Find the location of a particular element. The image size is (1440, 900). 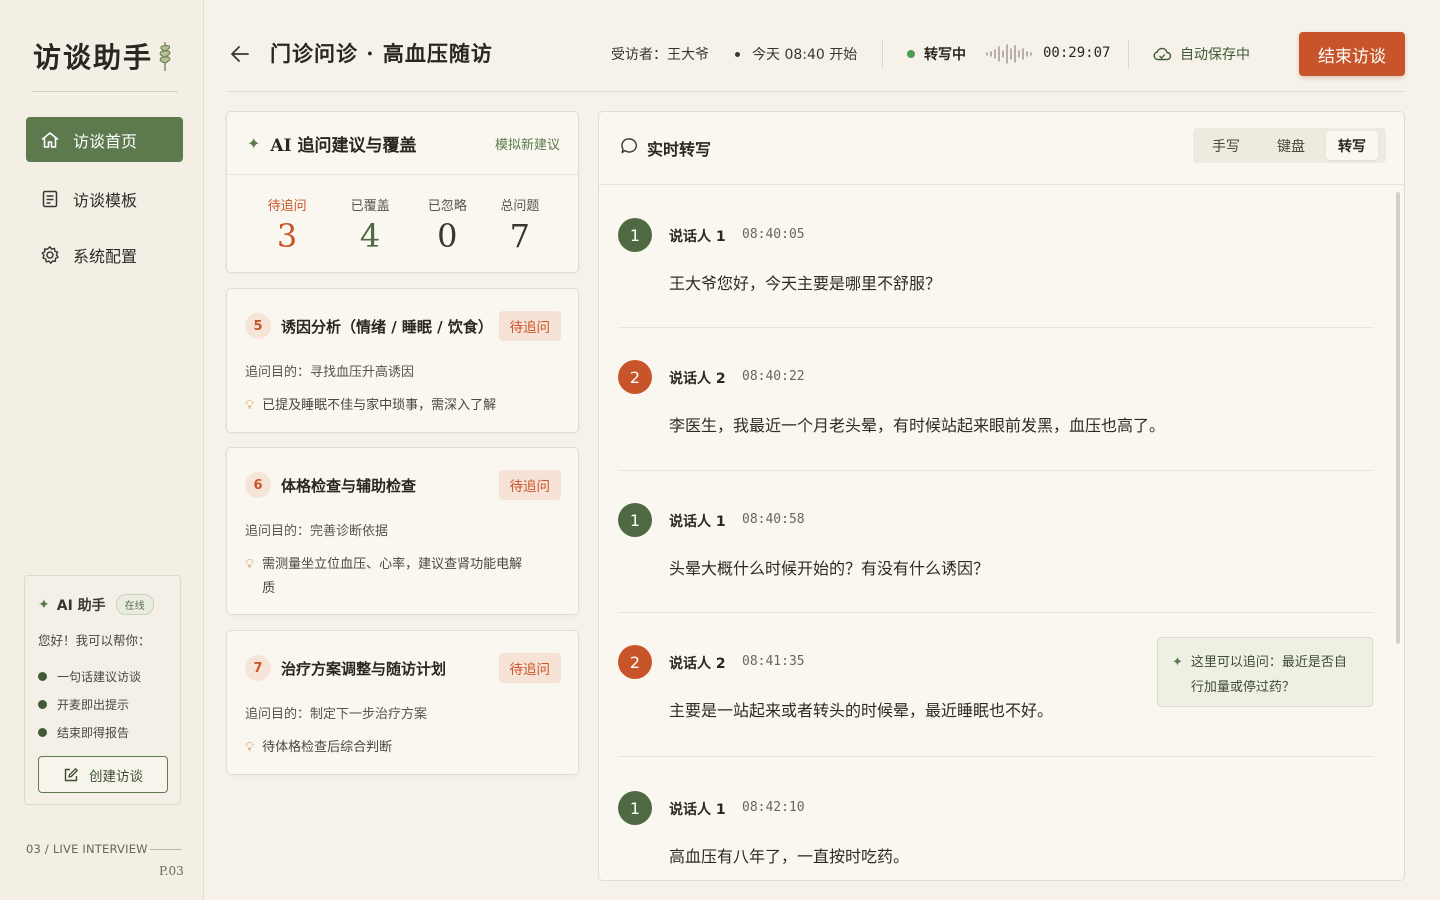

message-text: 主要是一站起来或者转头的时候晕，最近睡眠也不好。 is located at coordinates (861, 710).